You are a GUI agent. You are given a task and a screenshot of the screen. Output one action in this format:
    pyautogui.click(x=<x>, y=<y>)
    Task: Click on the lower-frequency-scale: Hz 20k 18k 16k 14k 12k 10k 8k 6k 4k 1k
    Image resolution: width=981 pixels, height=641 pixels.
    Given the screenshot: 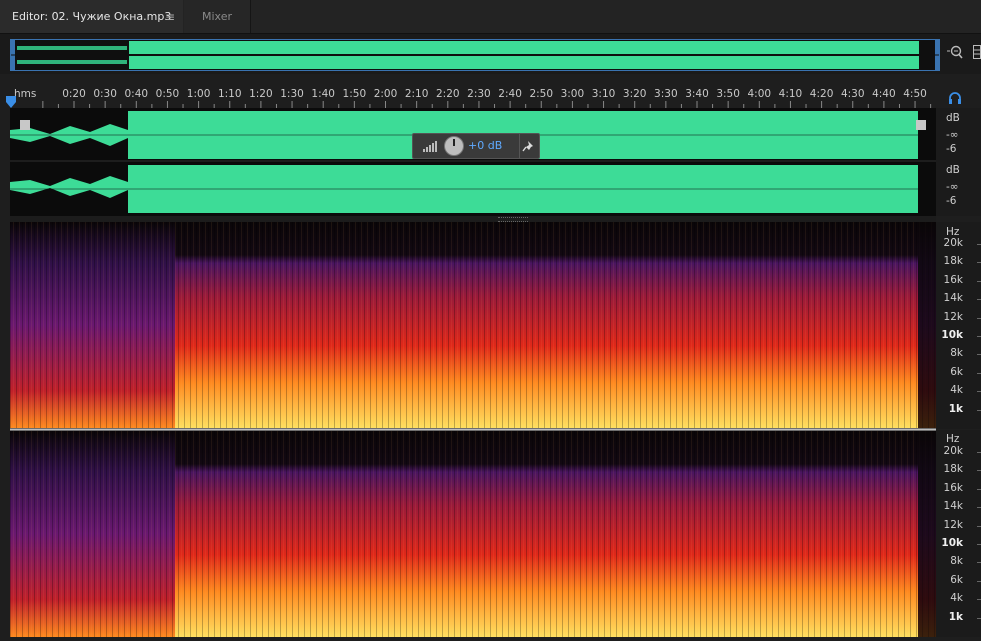 What is the action you would take?
    pyautogui.click(x=958, y=533)
    